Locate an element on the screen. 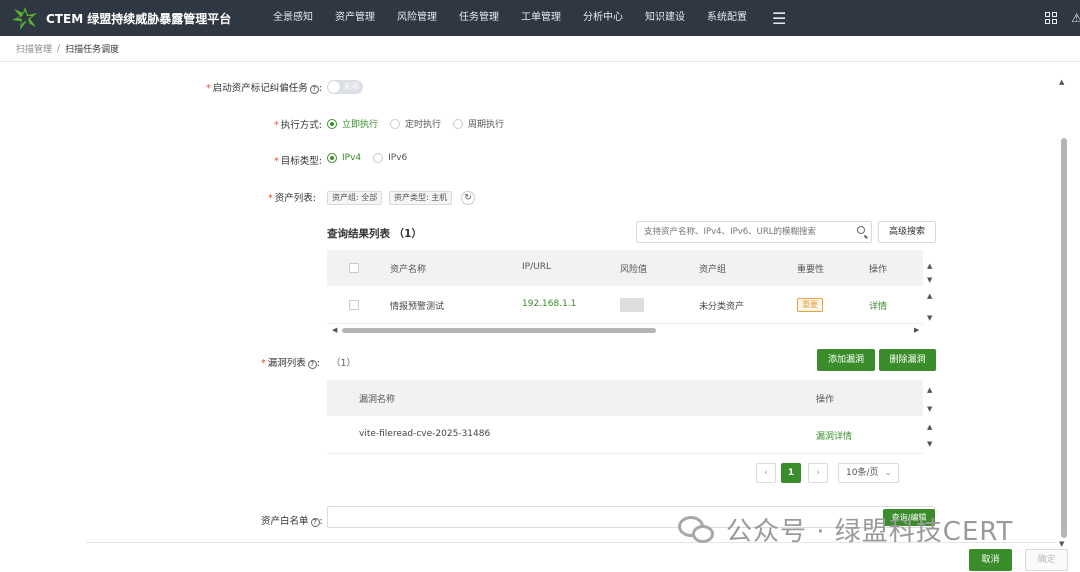 This screenshot has width=1080, height=572. vuln-row-scroll-up-icon: ▲ is located at coordinates (929, 427).